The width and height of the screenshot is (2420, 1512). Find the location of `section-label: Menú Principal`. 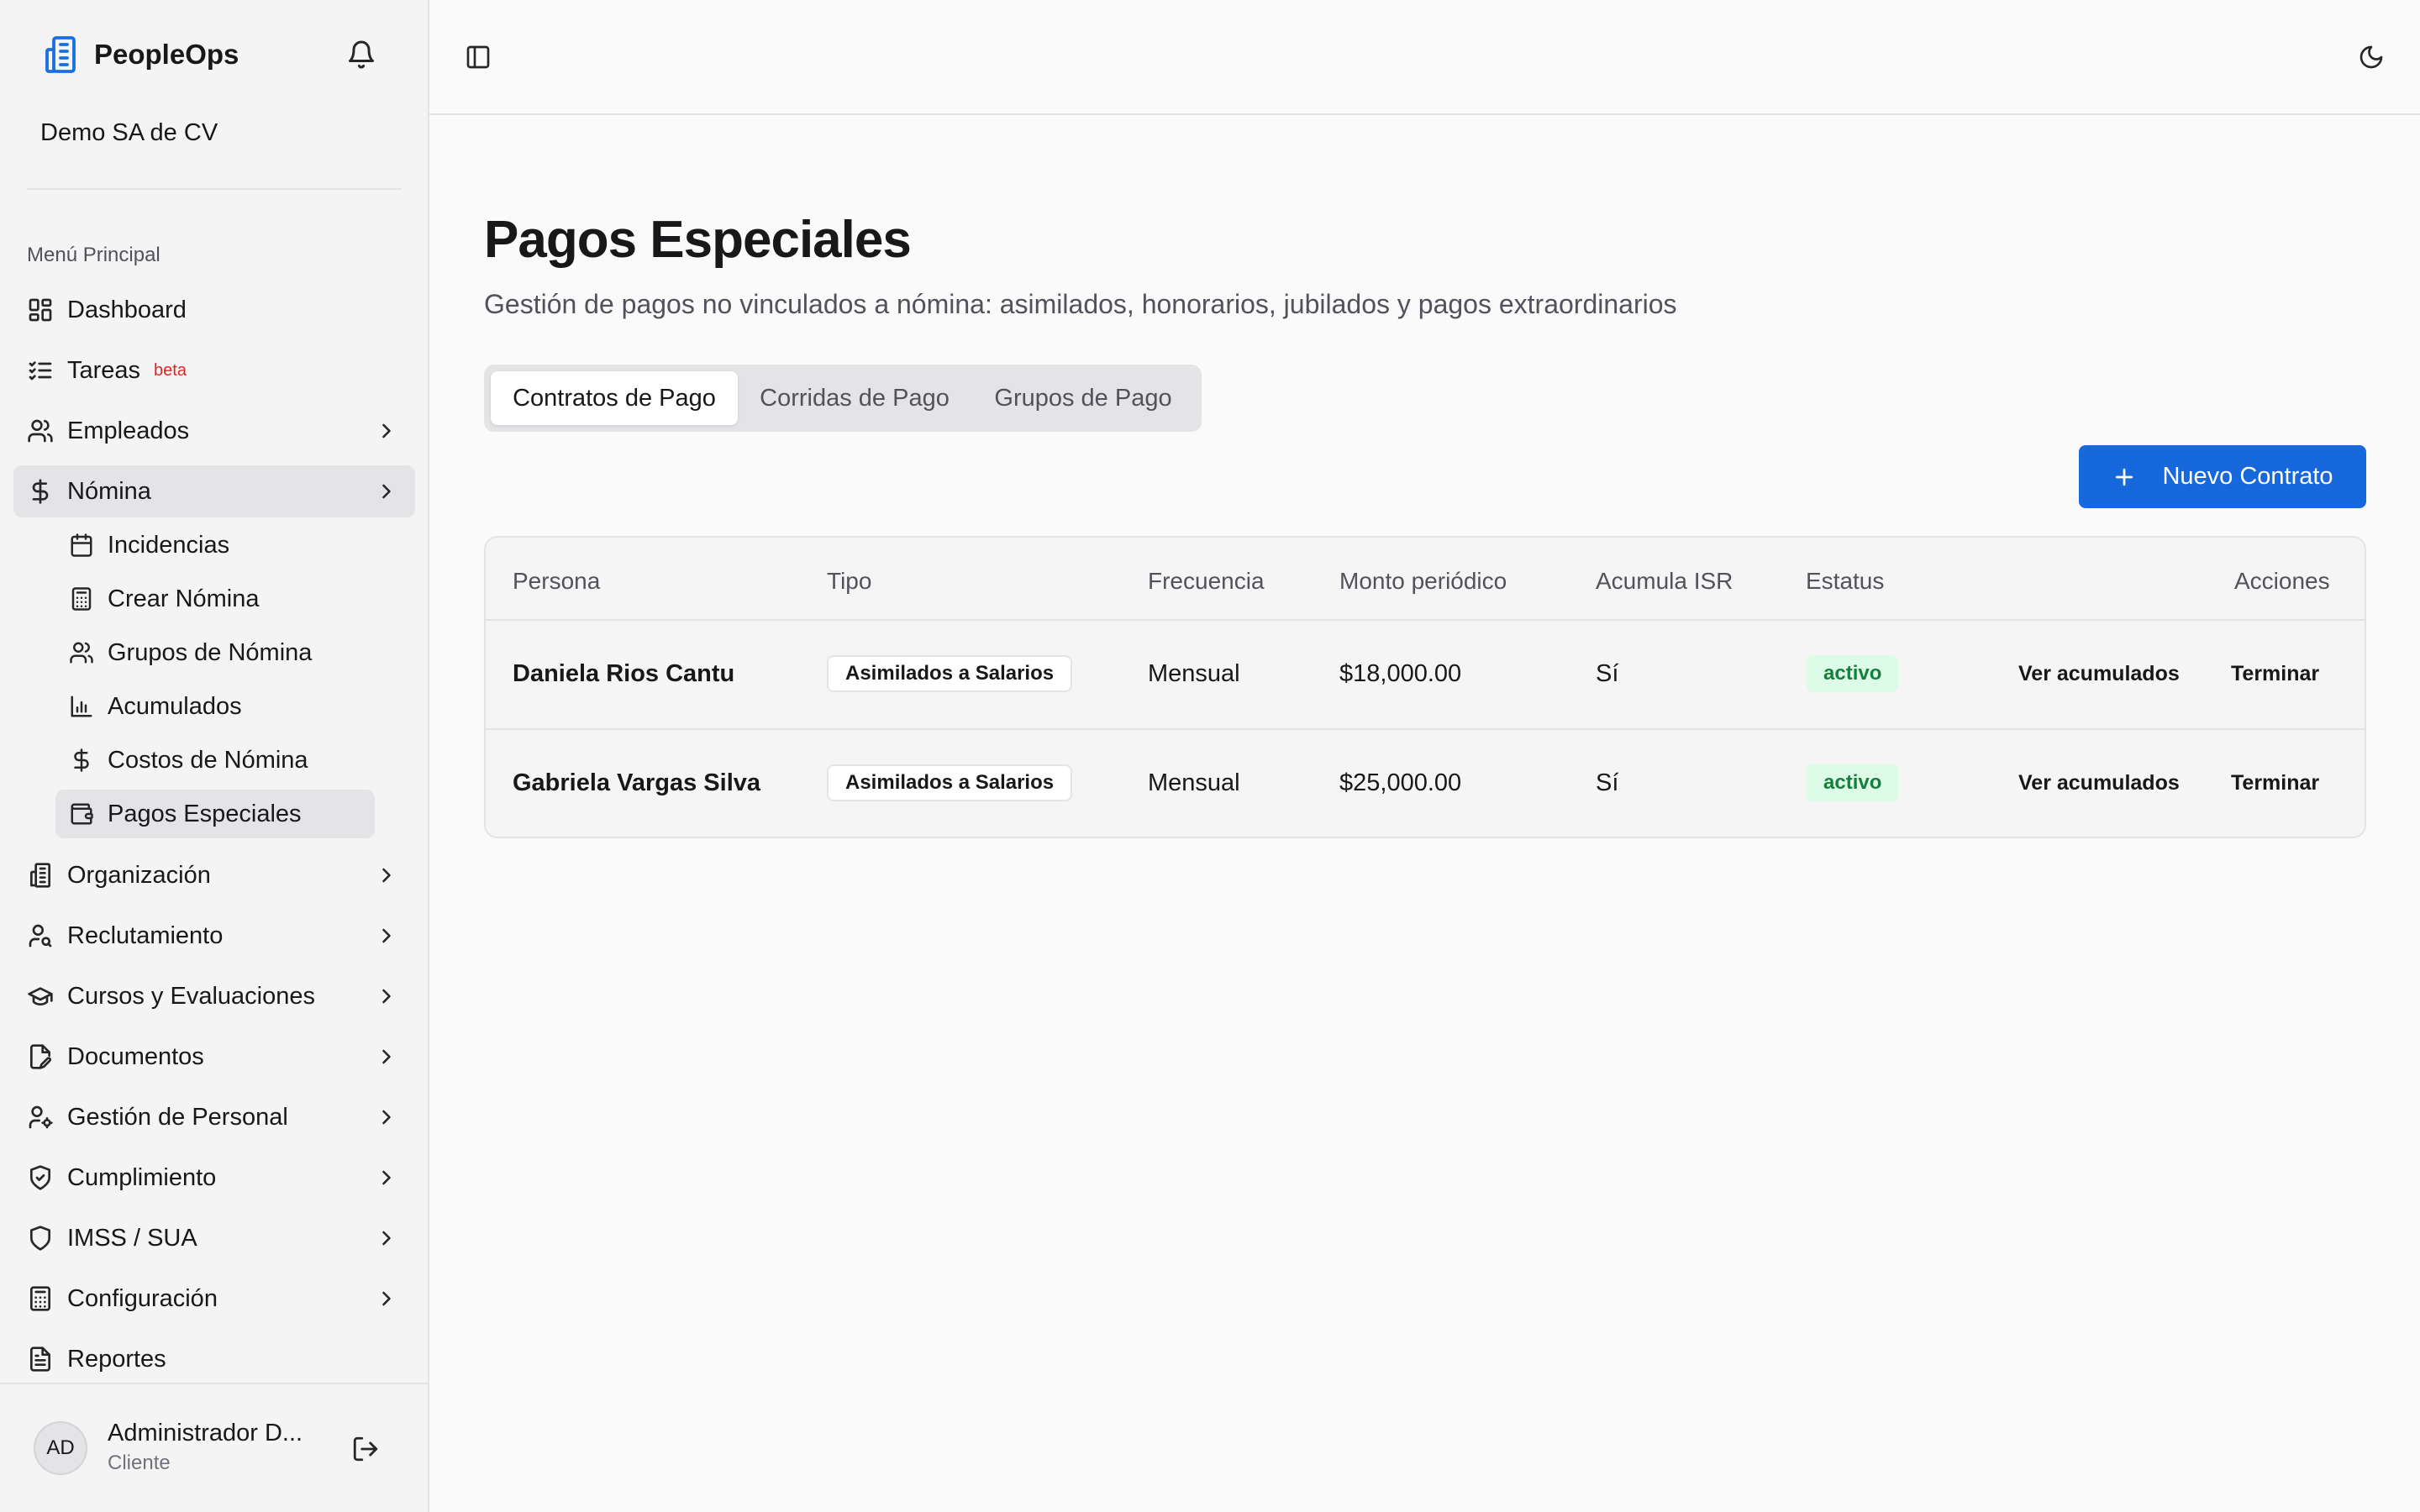

section-label: Menú Principal is located at coordinates (94, 255).